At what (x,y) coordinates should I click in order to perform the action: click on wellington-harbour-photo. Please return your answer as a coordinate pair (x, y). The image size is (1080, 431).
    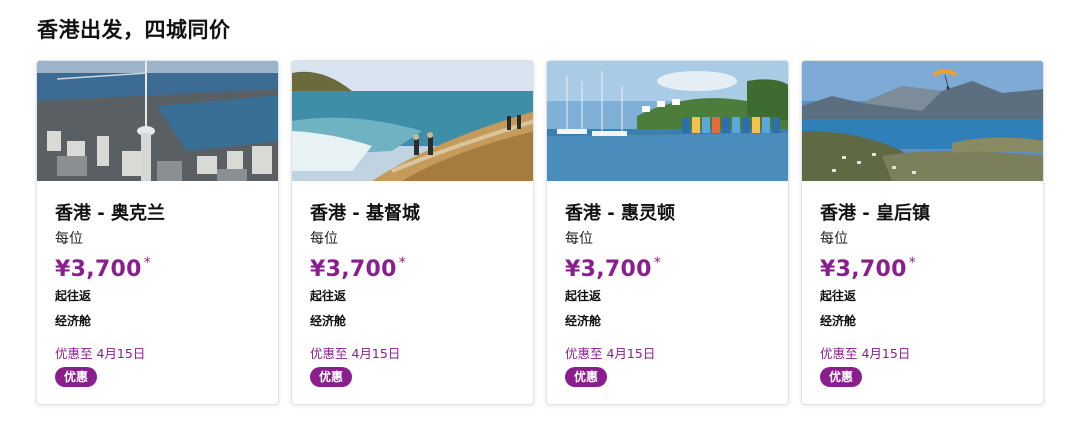
    Looking at the image, I should click on (667, 121).